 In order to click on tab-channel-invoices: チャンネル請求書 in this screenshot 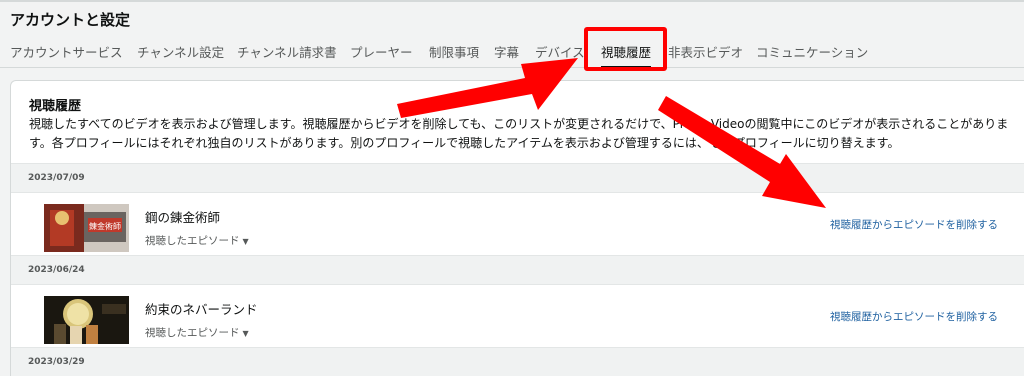, I will do `click(287, 51)`.